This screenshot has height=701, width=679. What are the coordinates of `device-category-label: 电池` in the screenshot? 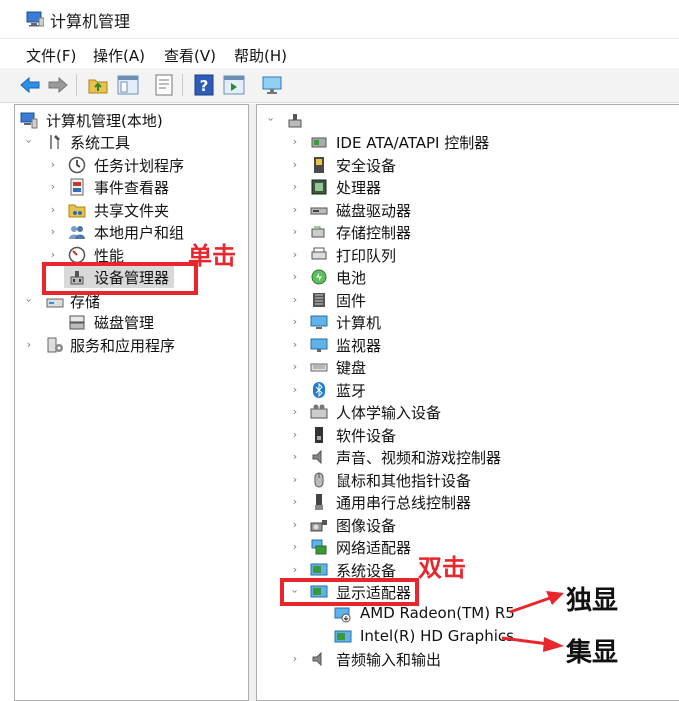 It's located at (351, 278).